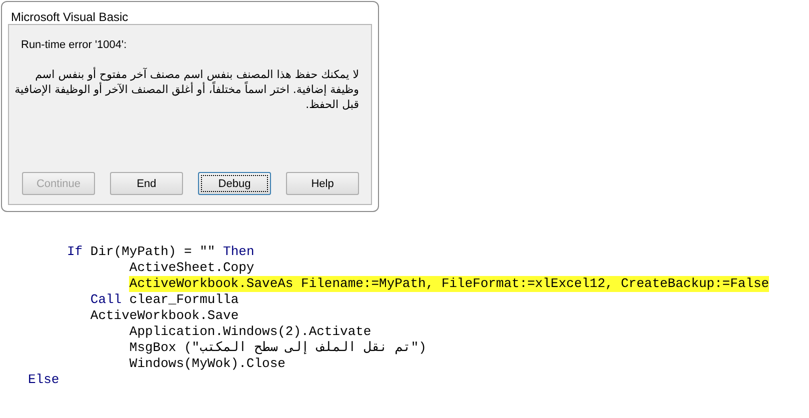  Describe the element at coordinates (164, 300) in the screenshot. I see `code-line: Call clear_Formulla` at that location.